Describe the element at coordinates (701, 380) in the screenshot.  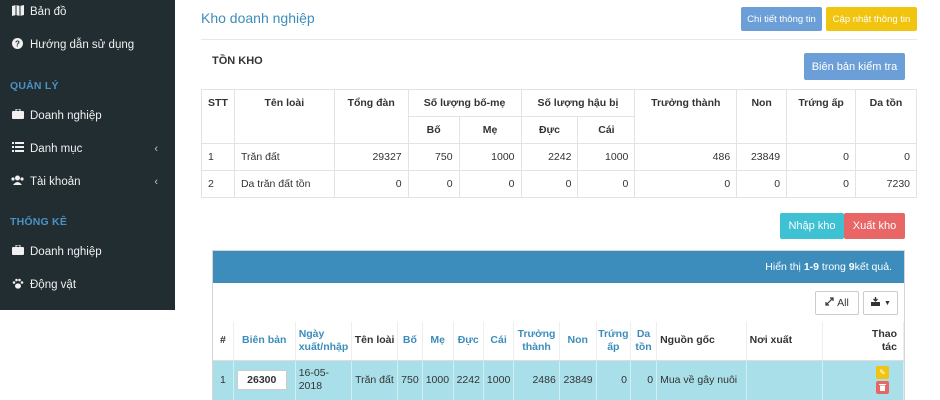
I see `cell-origin: Mua về gây nuôi` at that location.